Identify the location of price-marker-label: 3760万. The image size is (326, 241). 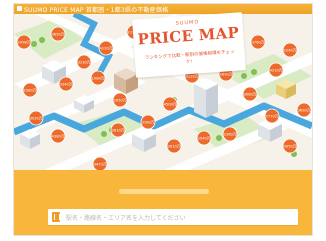
(258, 43).